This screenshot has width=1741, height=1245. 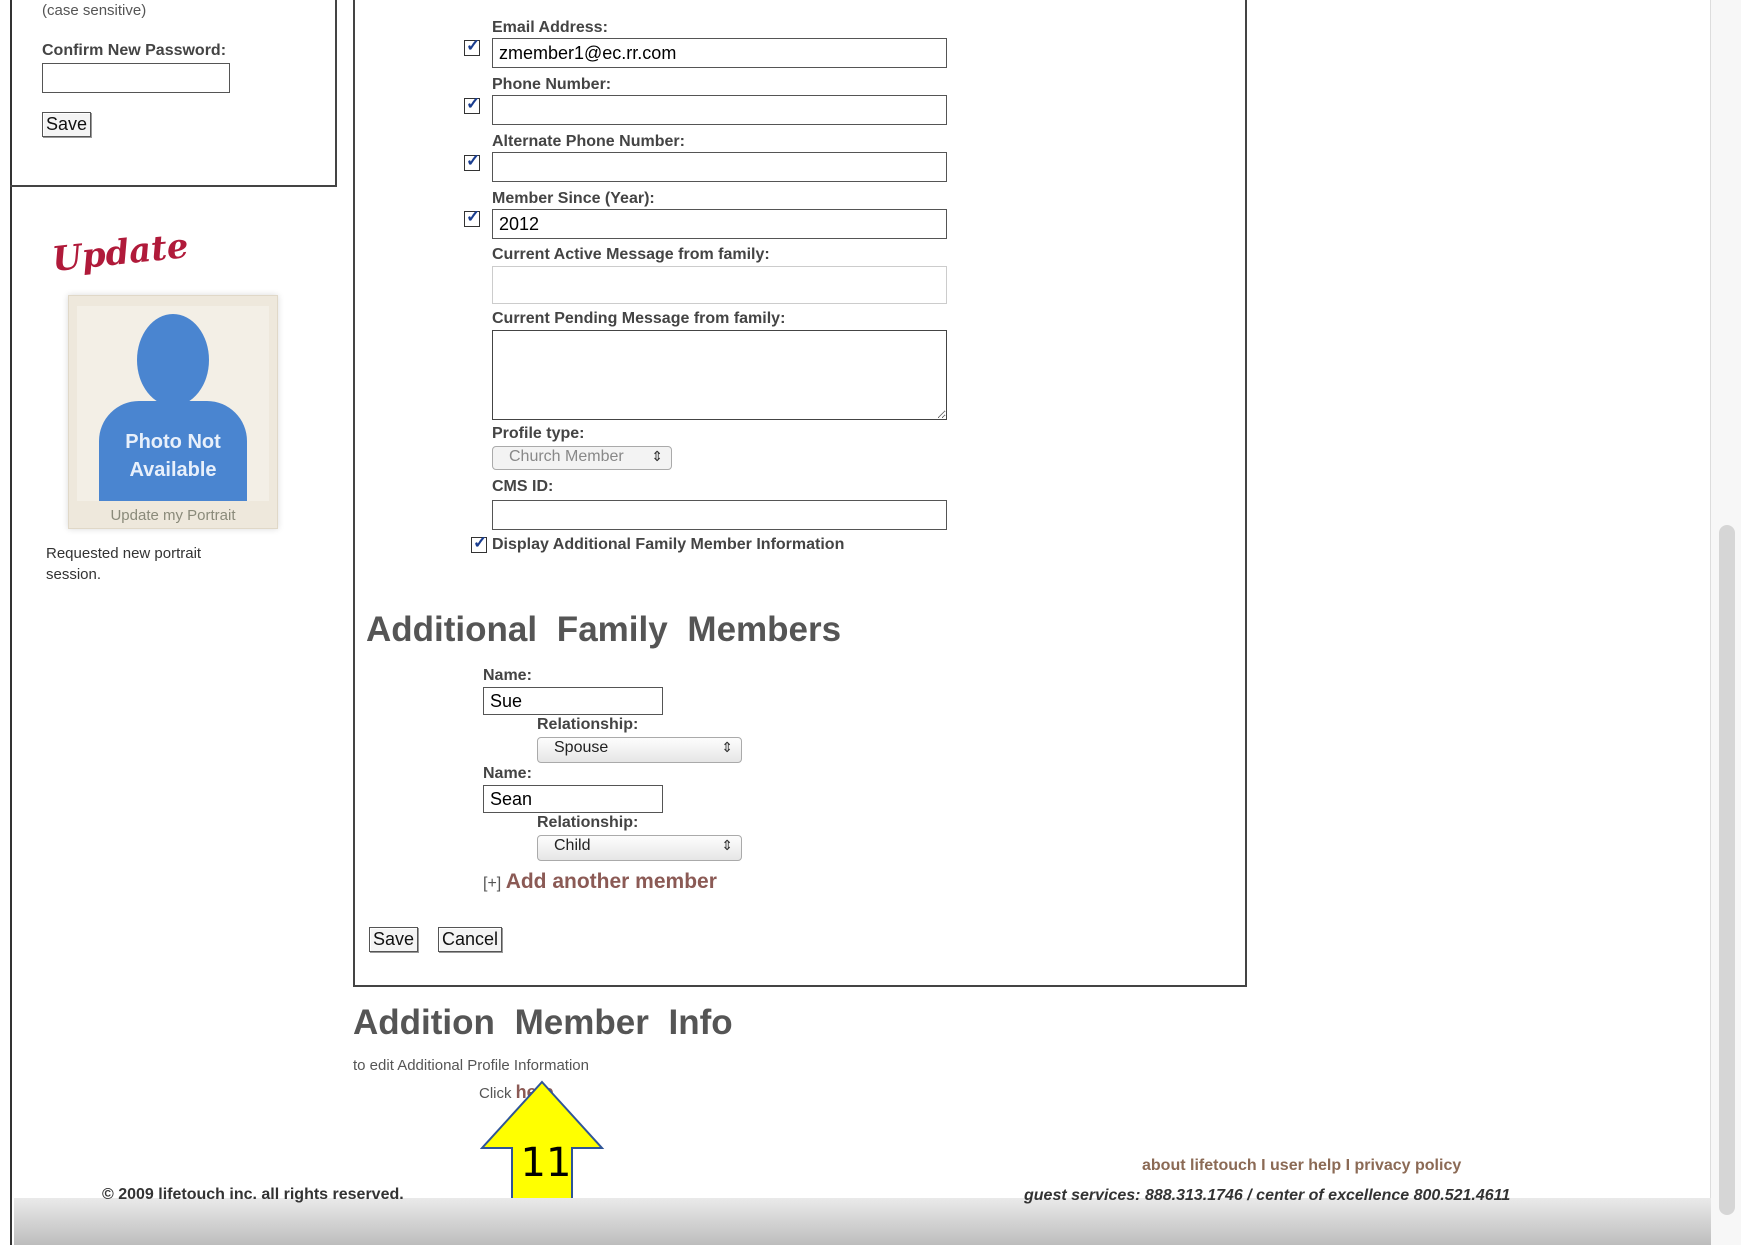 I want to click on password-save-button: Save, so click(x=67, y=124).